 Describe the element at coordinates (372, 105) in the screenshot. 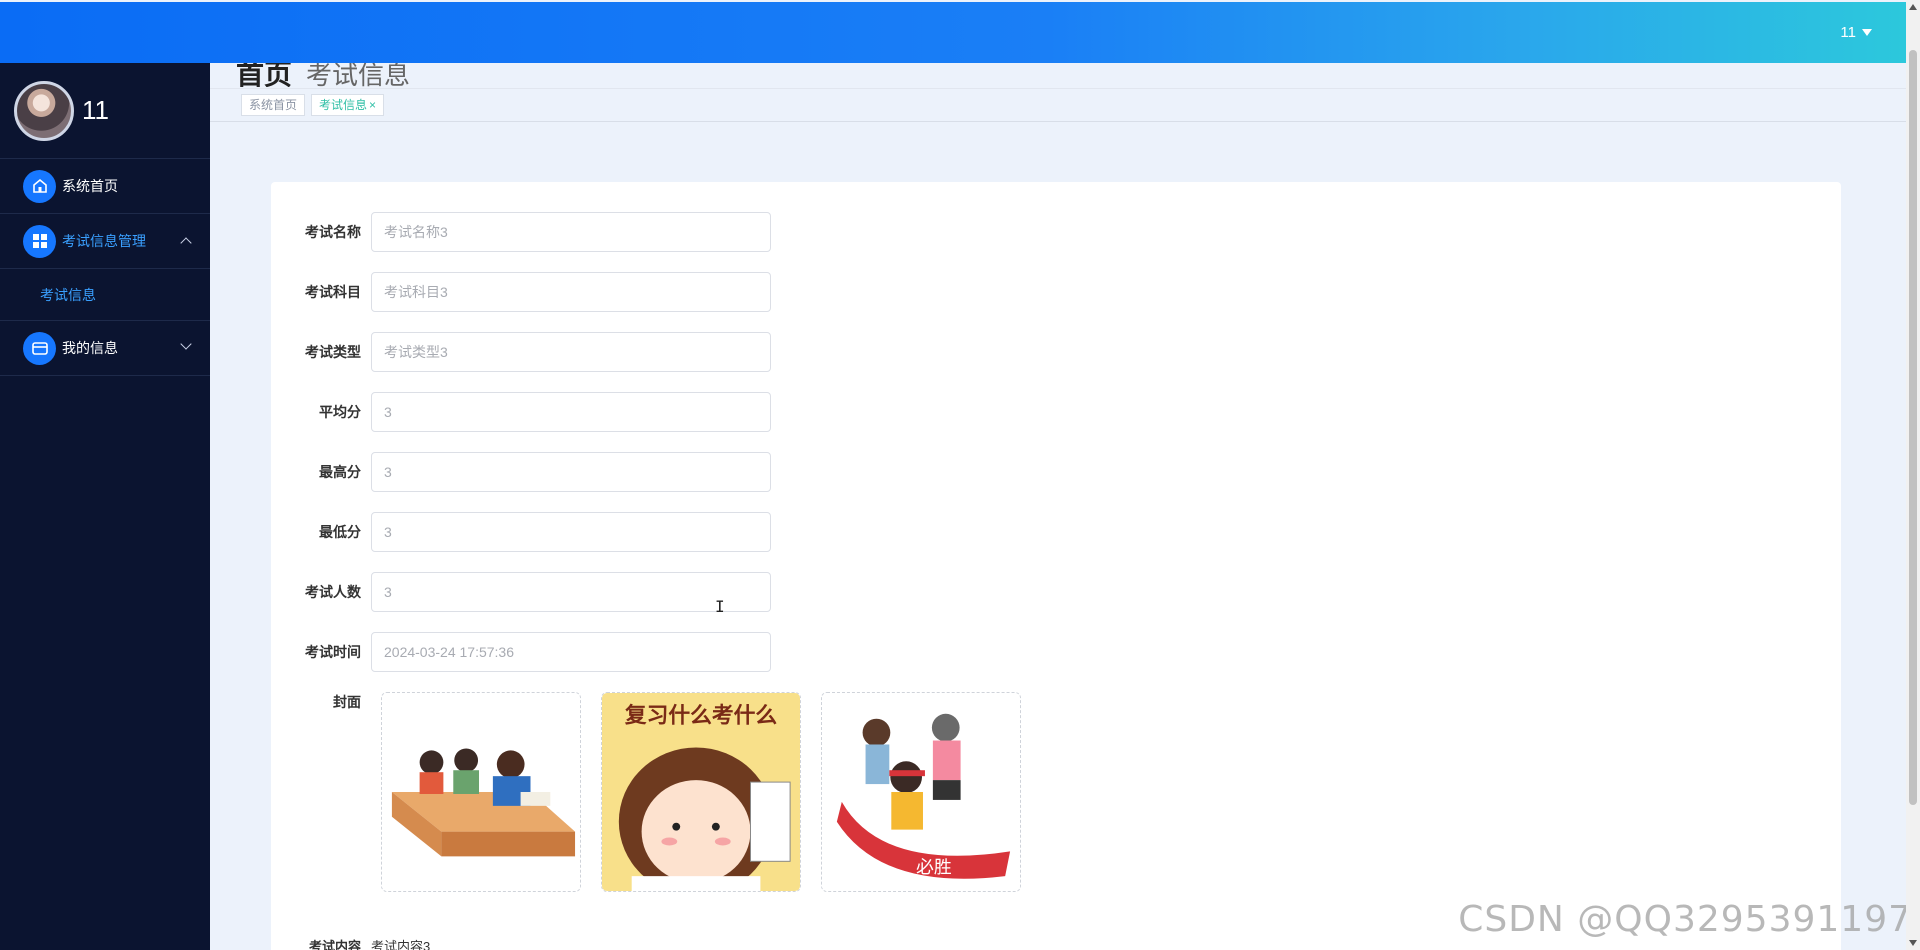

I see `close-icon: ×` at that location.